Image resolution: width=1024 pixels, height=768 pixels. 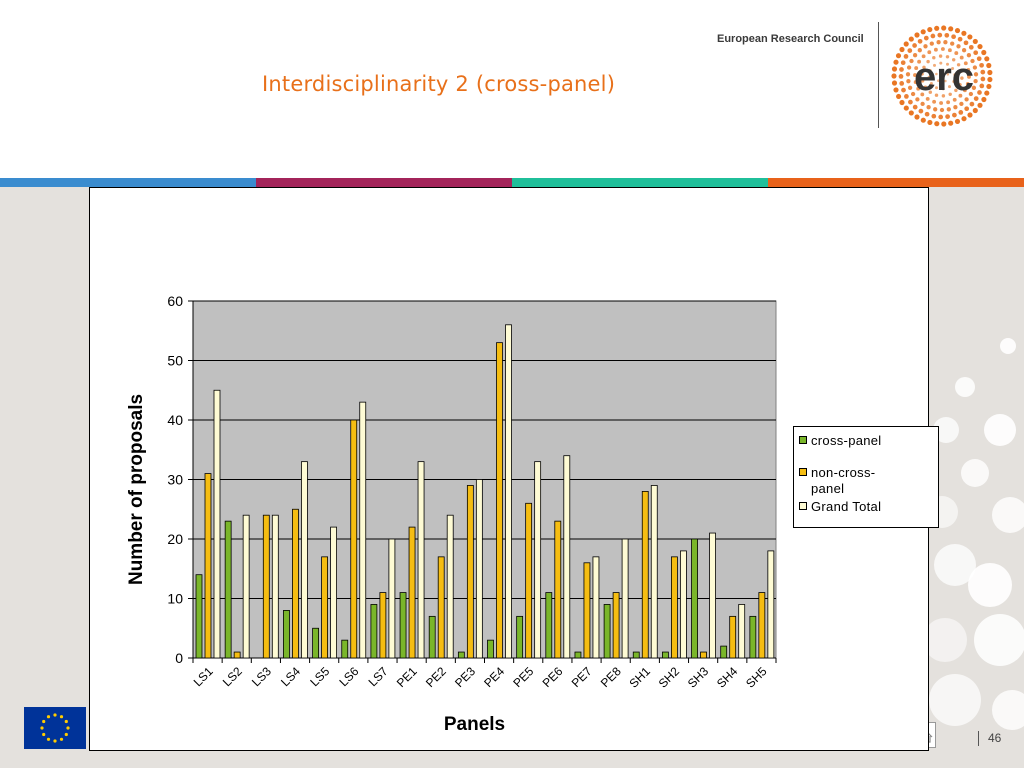 I want to click on legend-item: cross-panel, so click(x=860, y=441).